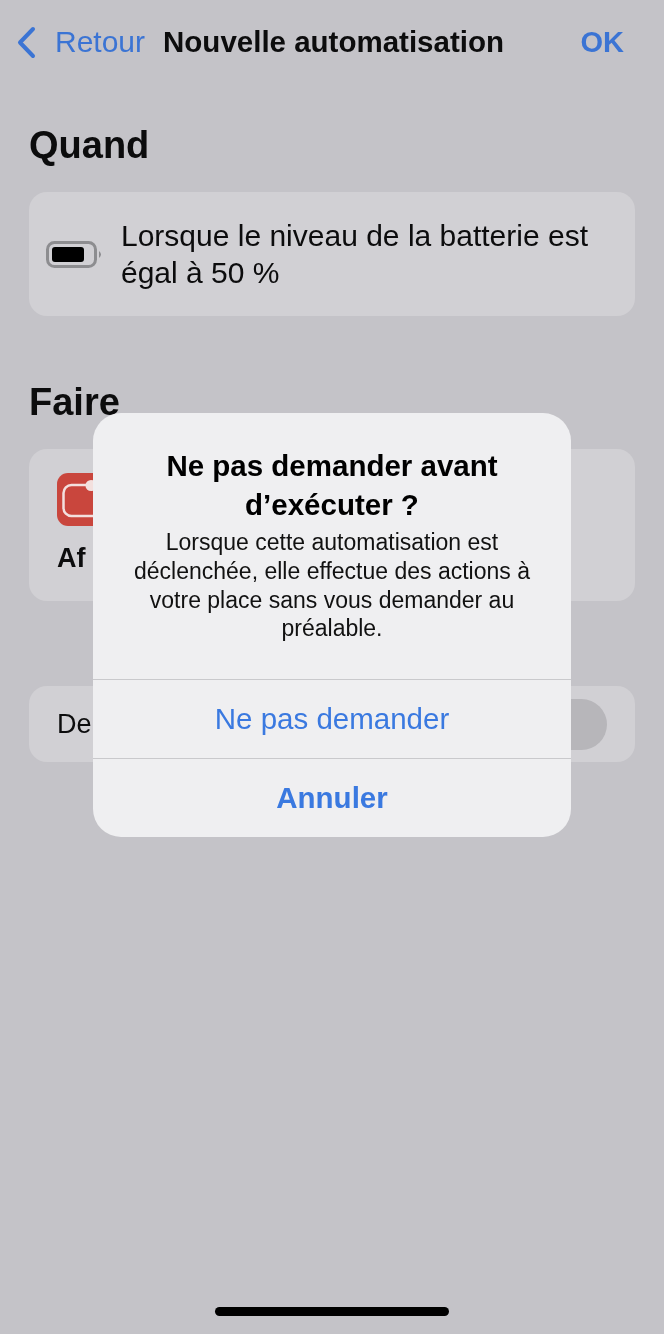 The width and height of the screenshot is (664, 1334). Describe the element at coordinates (589, 724) in the screenshot. I see `toggle-switch` at that location.